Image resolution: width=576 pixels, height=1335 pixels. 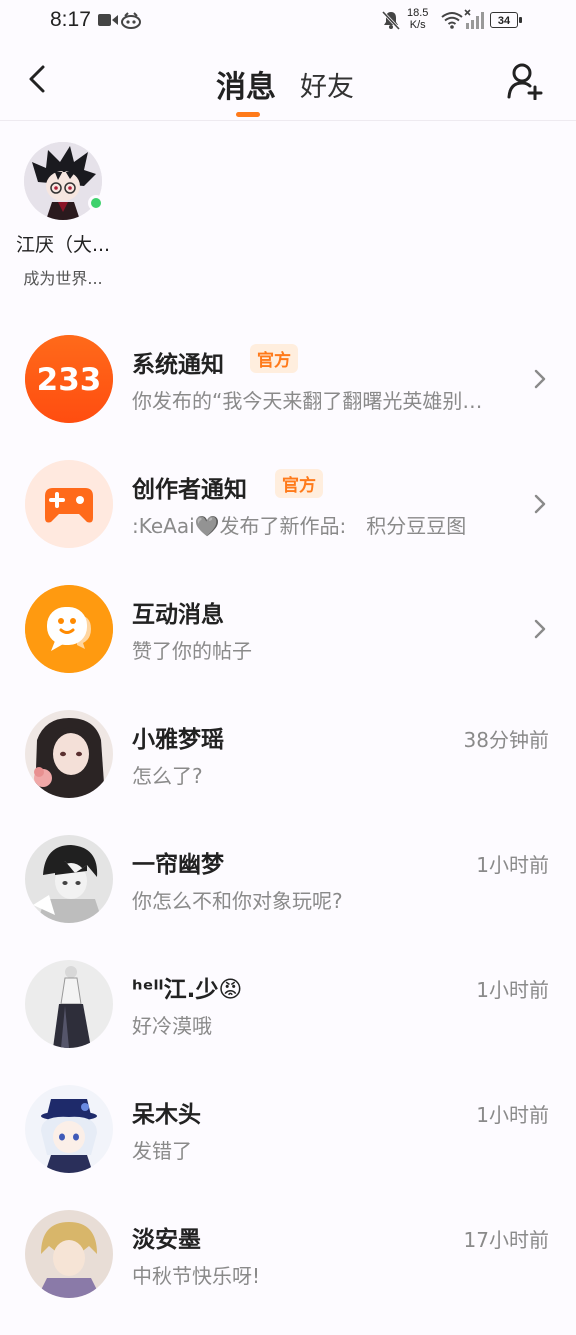 What do you see at coordinates (506, 20) in the screenshot?
I see `battery-indicator: 34` at bounding box center [506, 20].